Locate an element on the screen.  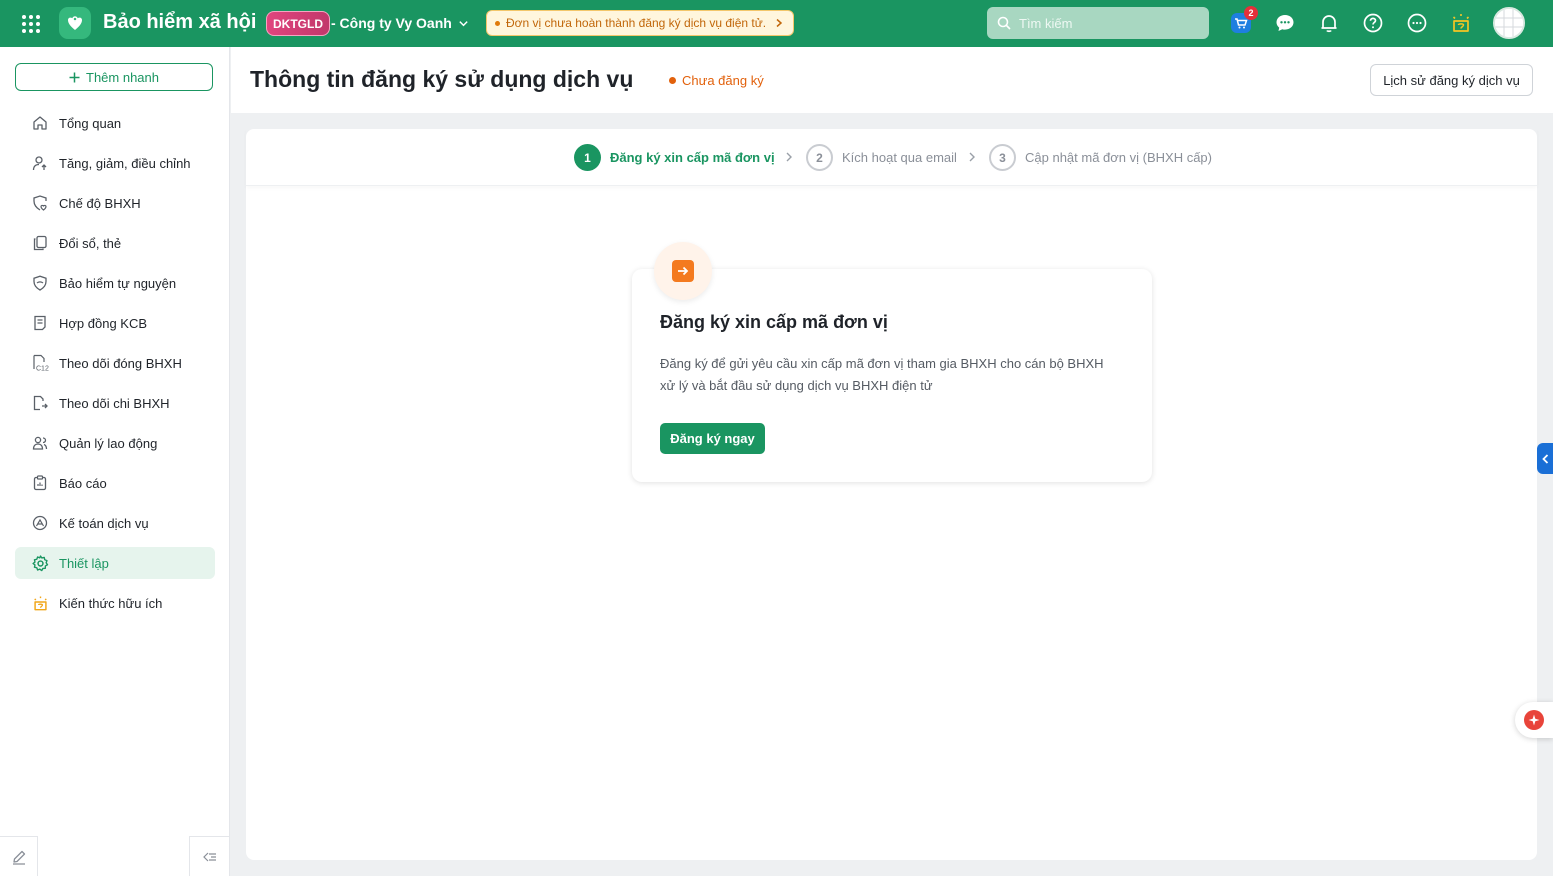
org-switcher: - Công ty Vy Oanh is located at coordinates (400, 23).